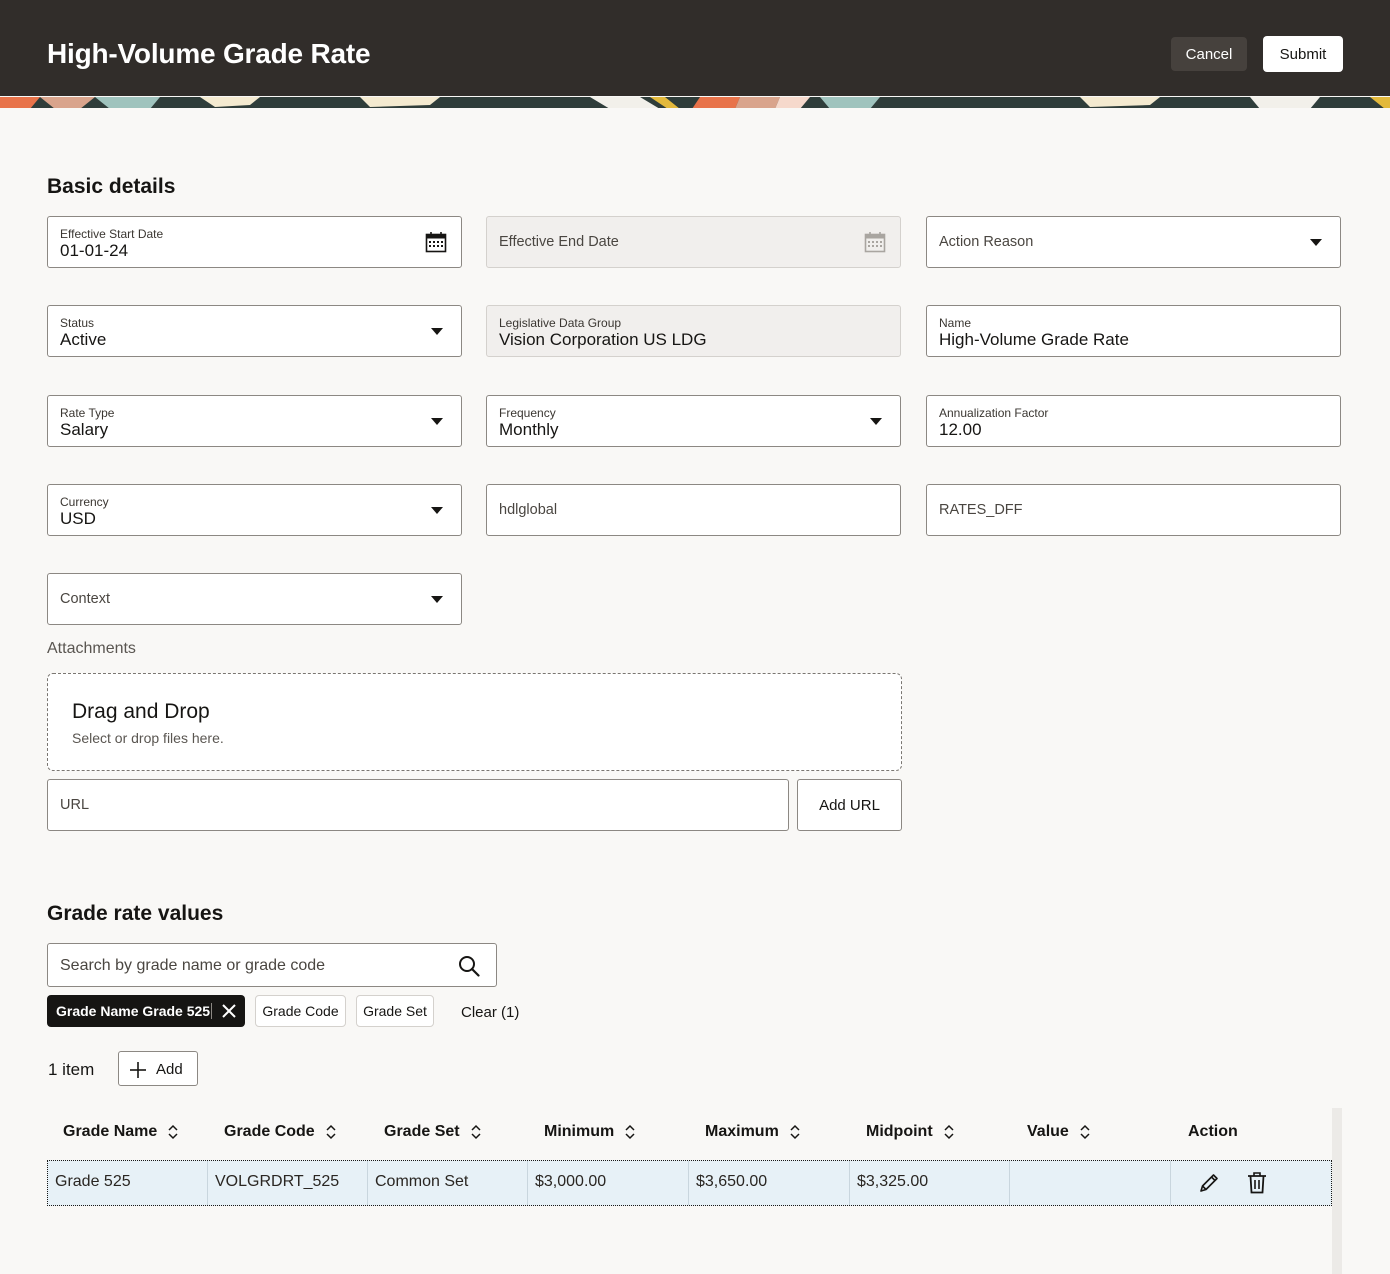 The width and height of the screenshot is (1390, 1274). I want to click on column-label: Grade Name, so click(110, 1131).